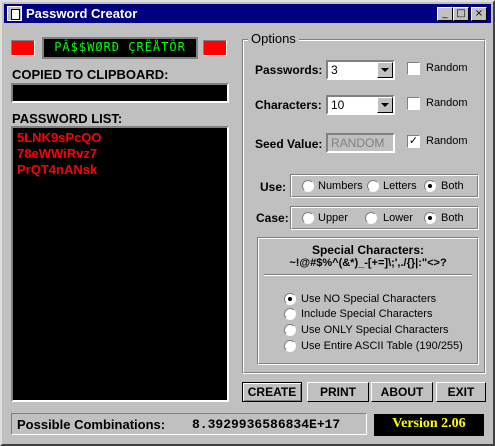 Image resolution: width=495 pixels, height=446 pixels. What do you see at coordinates (367, 314) in the screenshot?
I see `special-include-label: Include Special Characters` at bounding box center [367, 314].